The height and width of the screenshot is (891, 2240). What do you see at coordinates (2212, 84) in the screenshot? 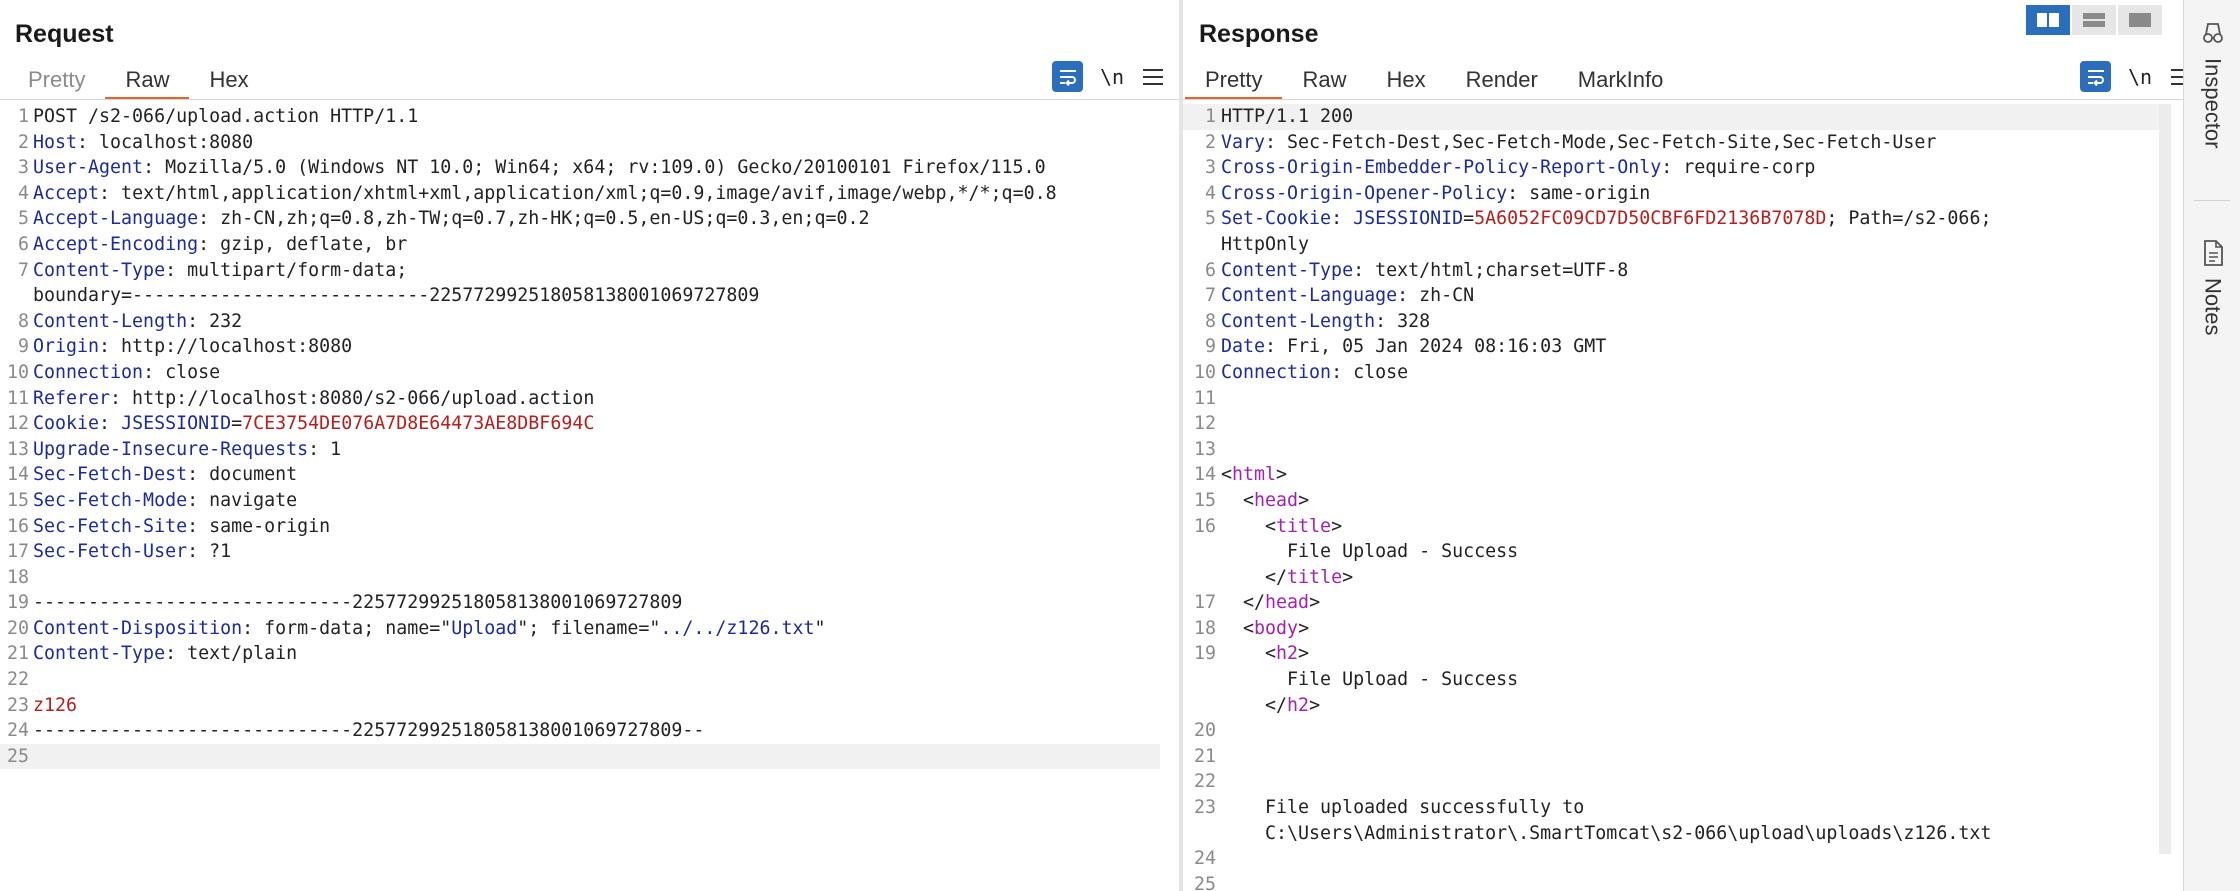
I see `inspector-tab: Inspector` at bounding box center [2212, 84].